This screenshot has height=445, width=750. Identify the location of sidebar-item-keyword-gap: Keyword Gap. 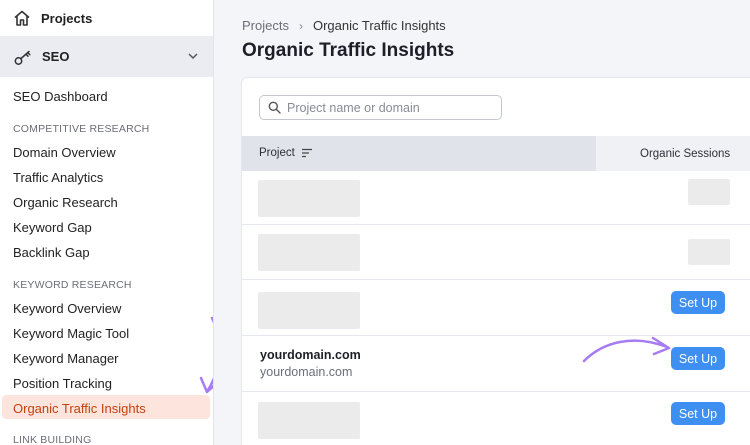
(52, 228).